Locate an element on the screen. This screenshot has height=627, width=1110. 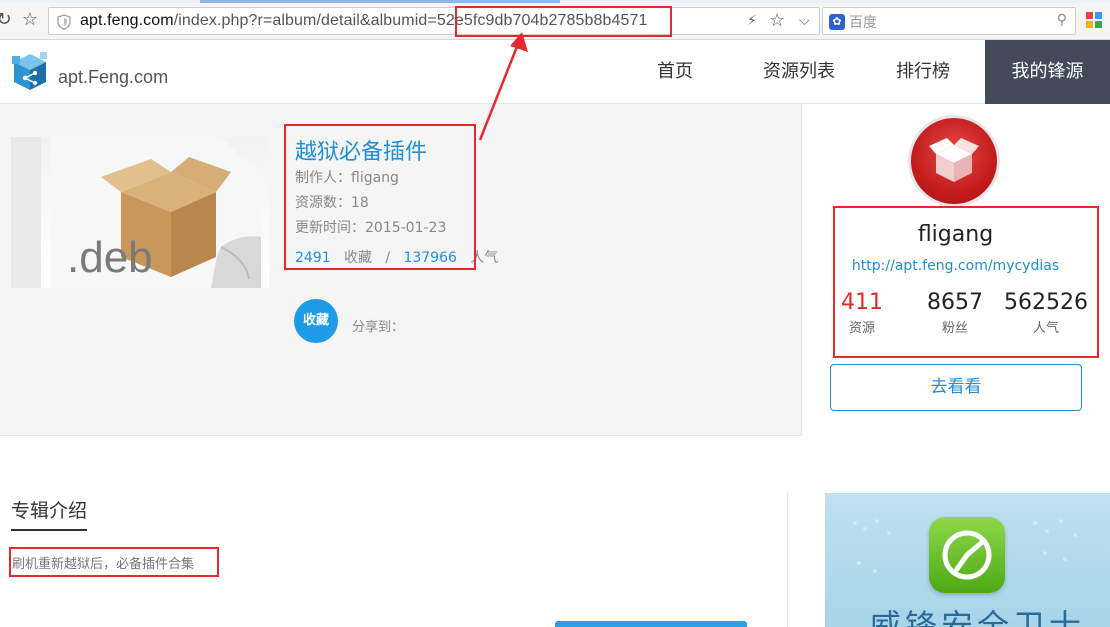
annotation-arrow-icon is located at coordinates (503, 86).